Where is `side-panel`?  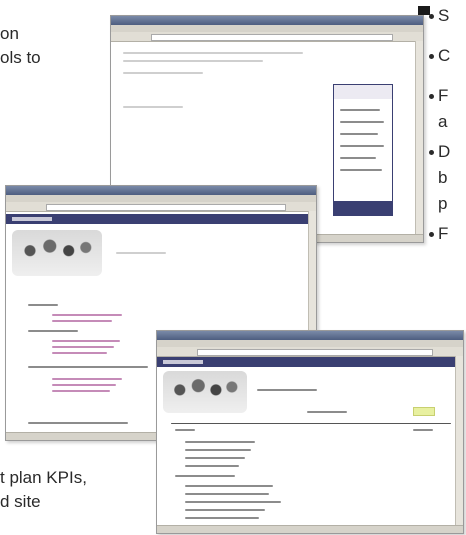 side-panel is located at coordinates (363, 150).